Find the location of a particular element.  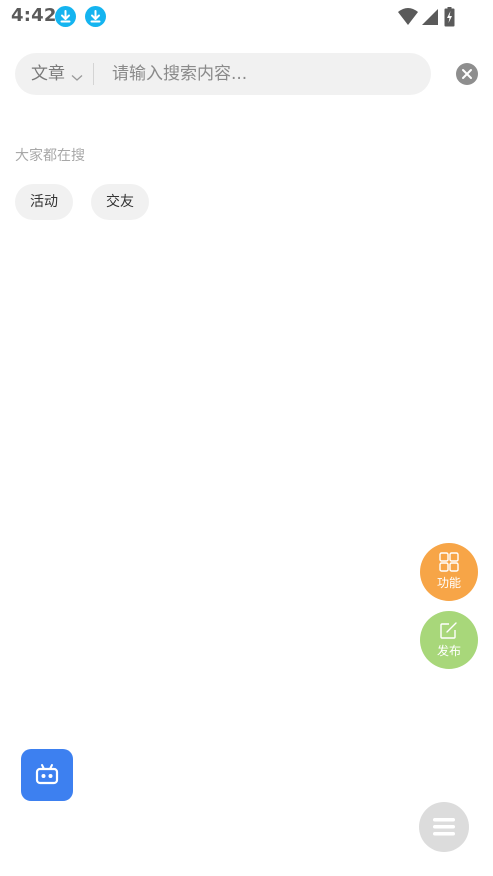

search-type-selector: 文章 is located at coordinates (48, 74).